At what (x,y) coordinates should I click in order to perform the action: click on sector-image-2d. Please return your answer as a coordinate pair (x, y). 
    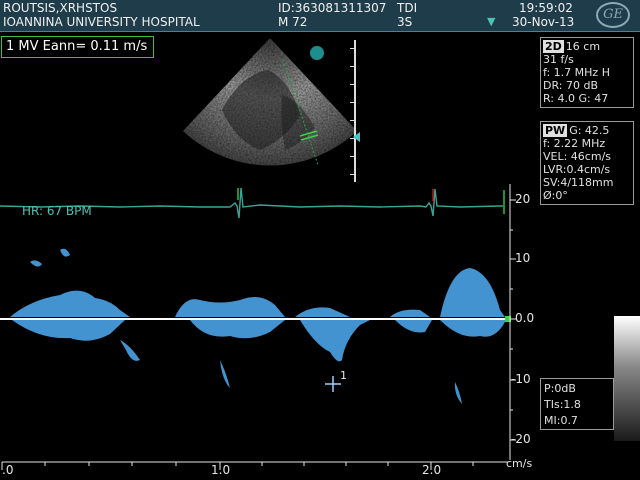
    Looking at the image, I should click on (270, 102).